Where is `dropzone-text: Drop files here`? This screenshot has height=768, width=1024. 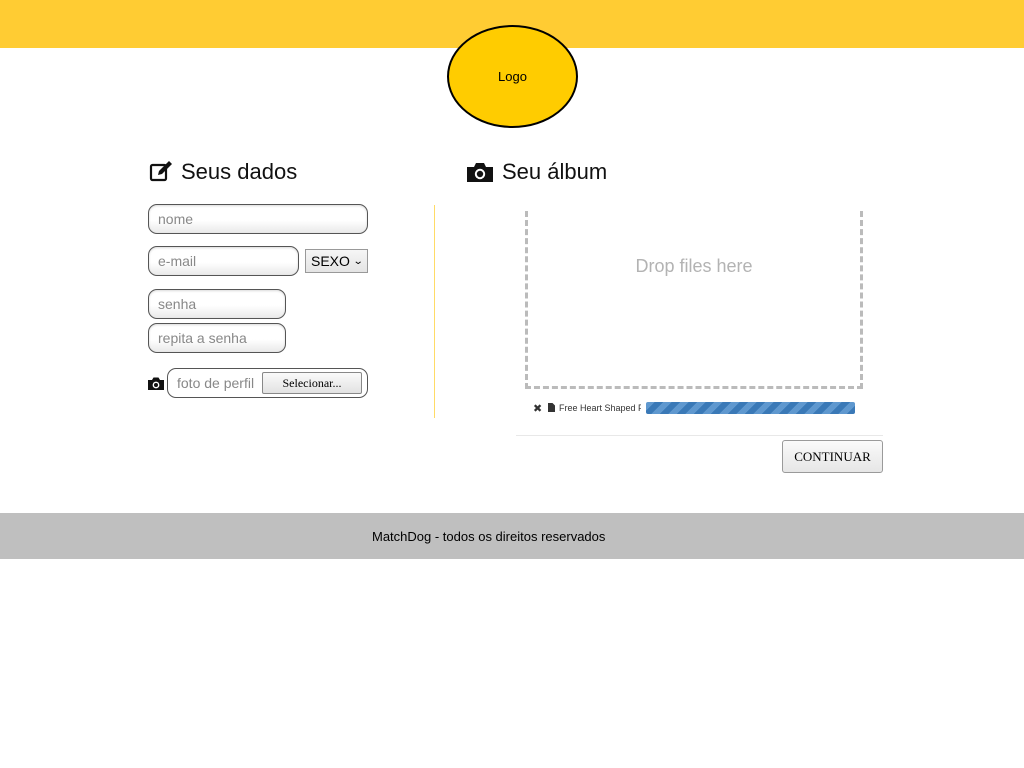
dropzone-text: Drop files here is located at coordinates (694, 266).